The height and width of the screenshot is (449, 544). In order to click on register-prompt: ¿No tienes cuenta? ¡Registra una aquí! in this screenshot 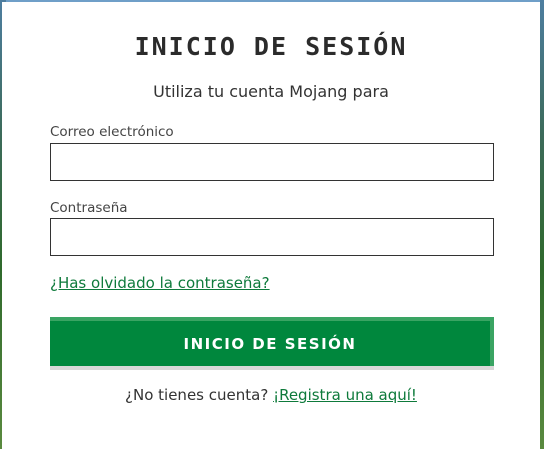, I will do `click(271, 395)`.